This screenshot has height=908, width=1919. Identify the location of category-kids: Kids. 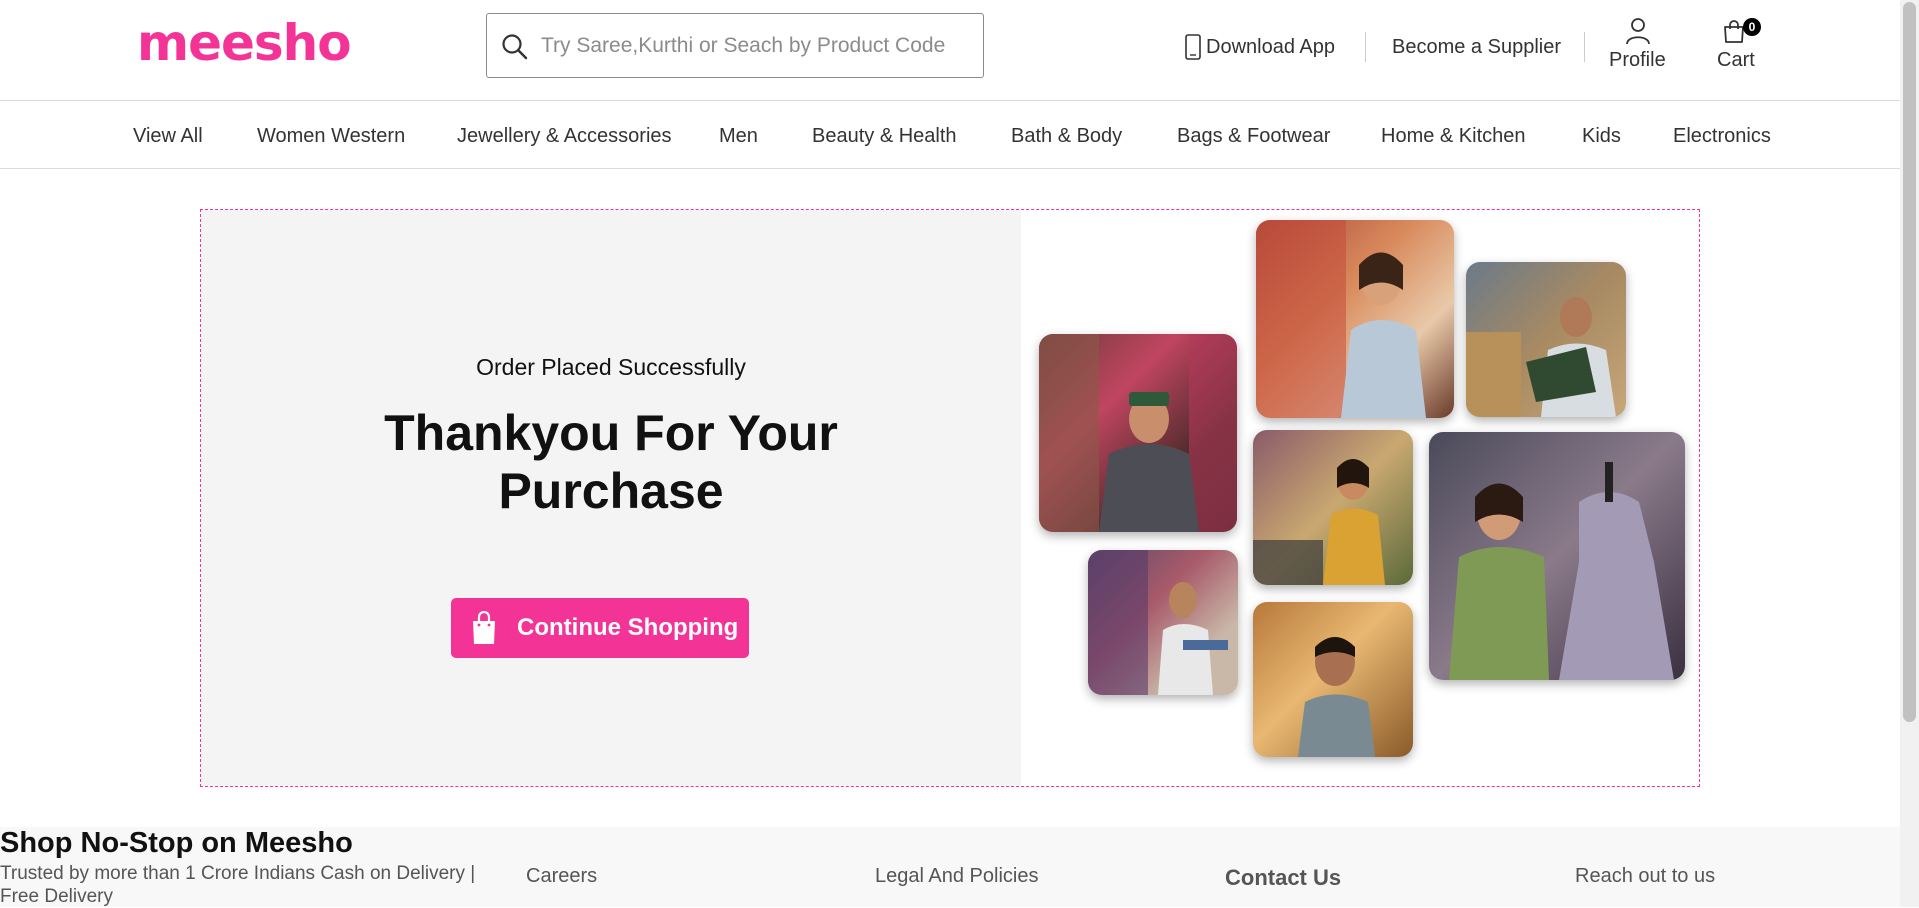
(1601, 136).